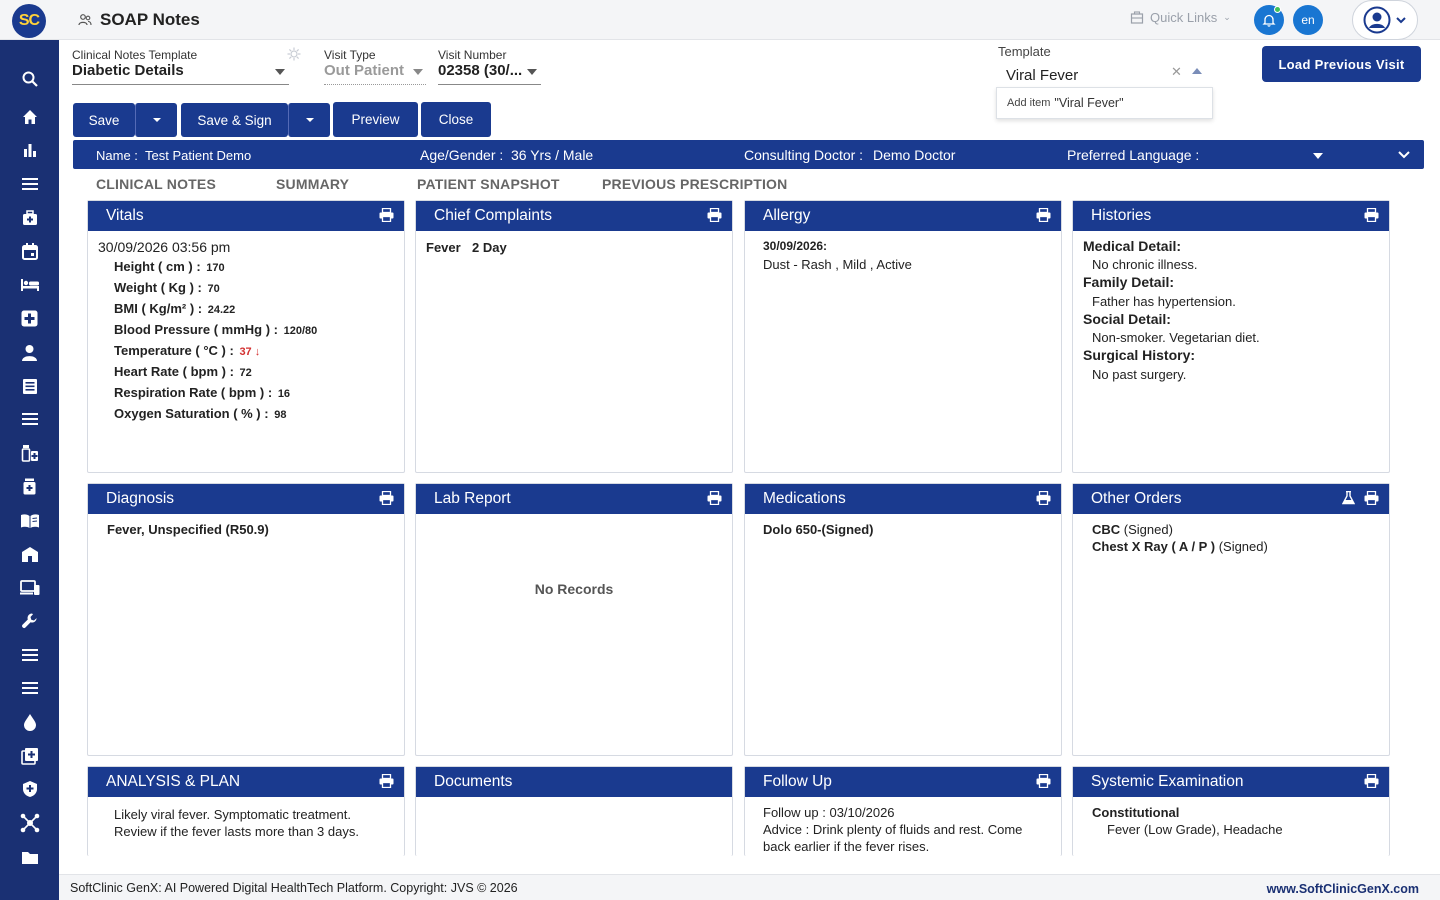  What do you see at coordinates (234, 120) in the screenshot?
I see `save-and-sign-button: Save & Sign` at bounding box center [234, 120].